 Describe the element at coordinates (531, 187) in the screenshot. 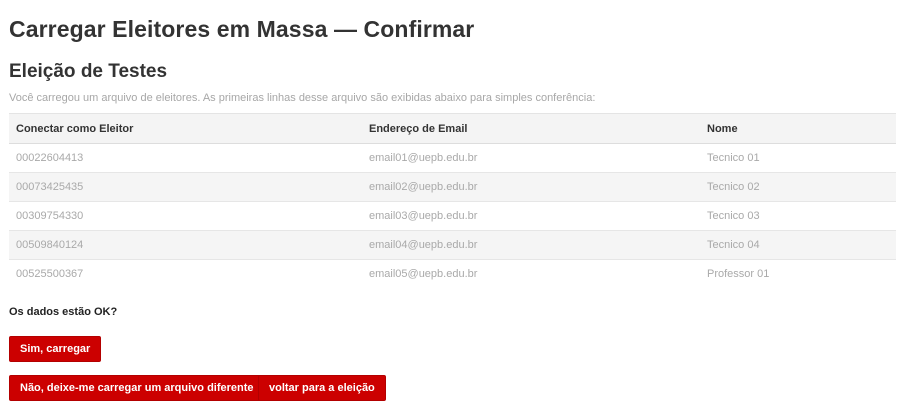

I see `cell-email: email02@uepb.edu.br` at that location.